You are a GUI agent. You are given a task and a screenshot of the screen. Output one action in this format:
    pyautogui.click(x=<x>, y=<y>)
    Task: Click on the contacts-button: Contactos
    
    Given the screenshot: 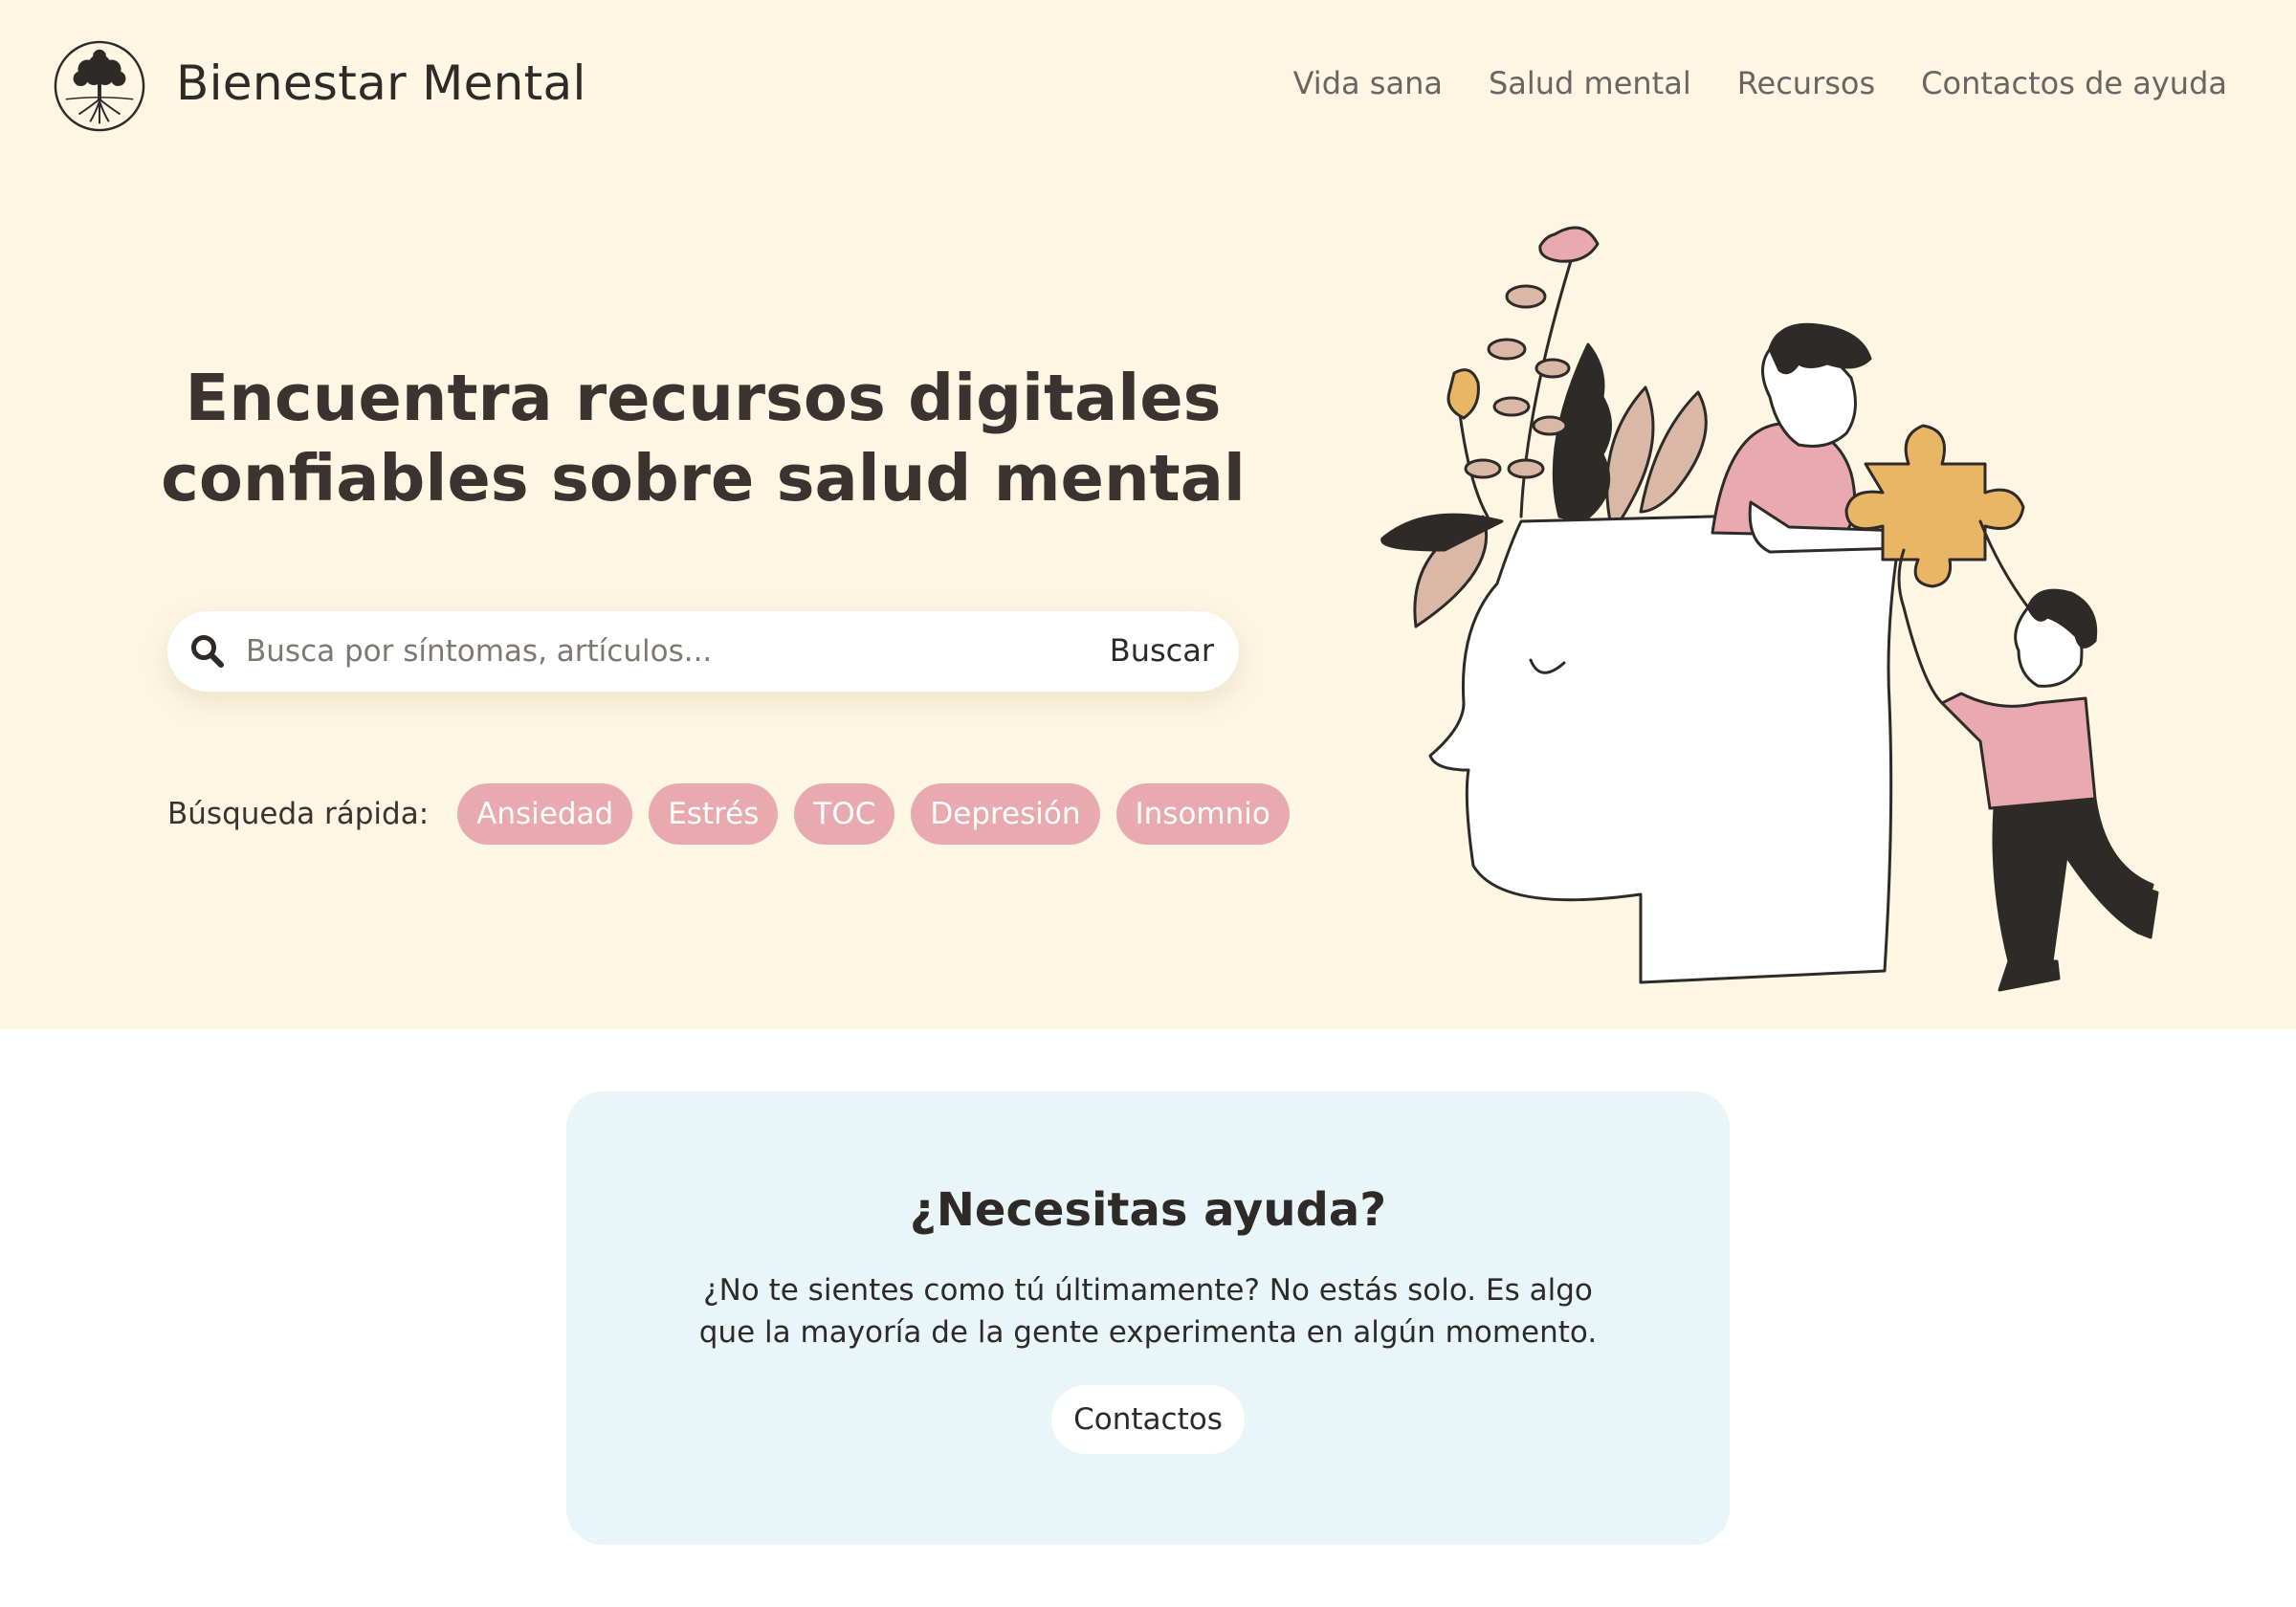 What is the action you would take?
    pyautogui.click(x=1148, y=1419)
    